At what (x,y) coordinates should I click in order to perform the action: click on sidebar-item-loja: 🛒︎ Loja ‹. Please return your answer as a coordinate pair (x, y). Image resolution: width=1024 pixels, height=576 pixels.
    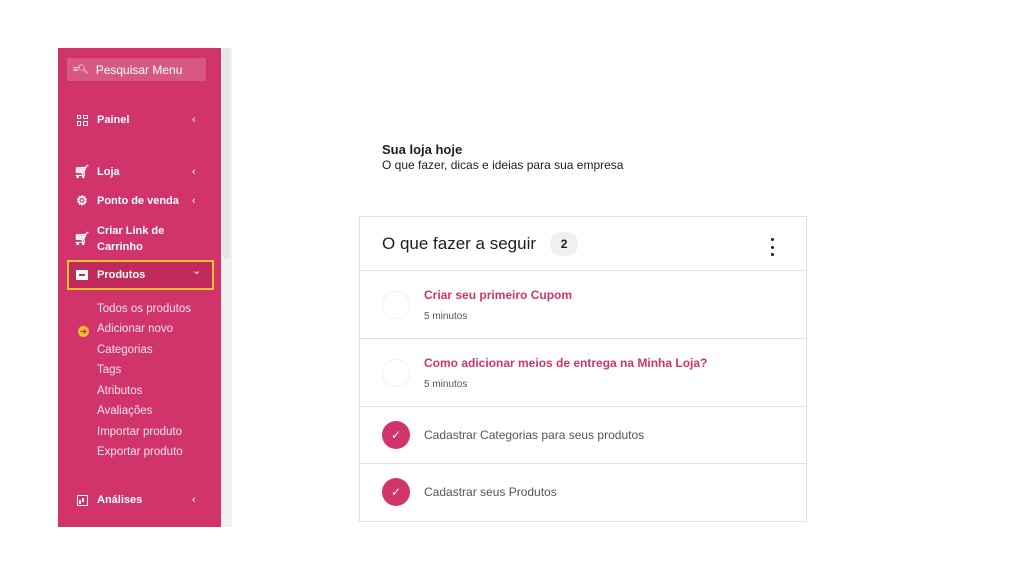
    Looking at the image, I should click on (139, 172).